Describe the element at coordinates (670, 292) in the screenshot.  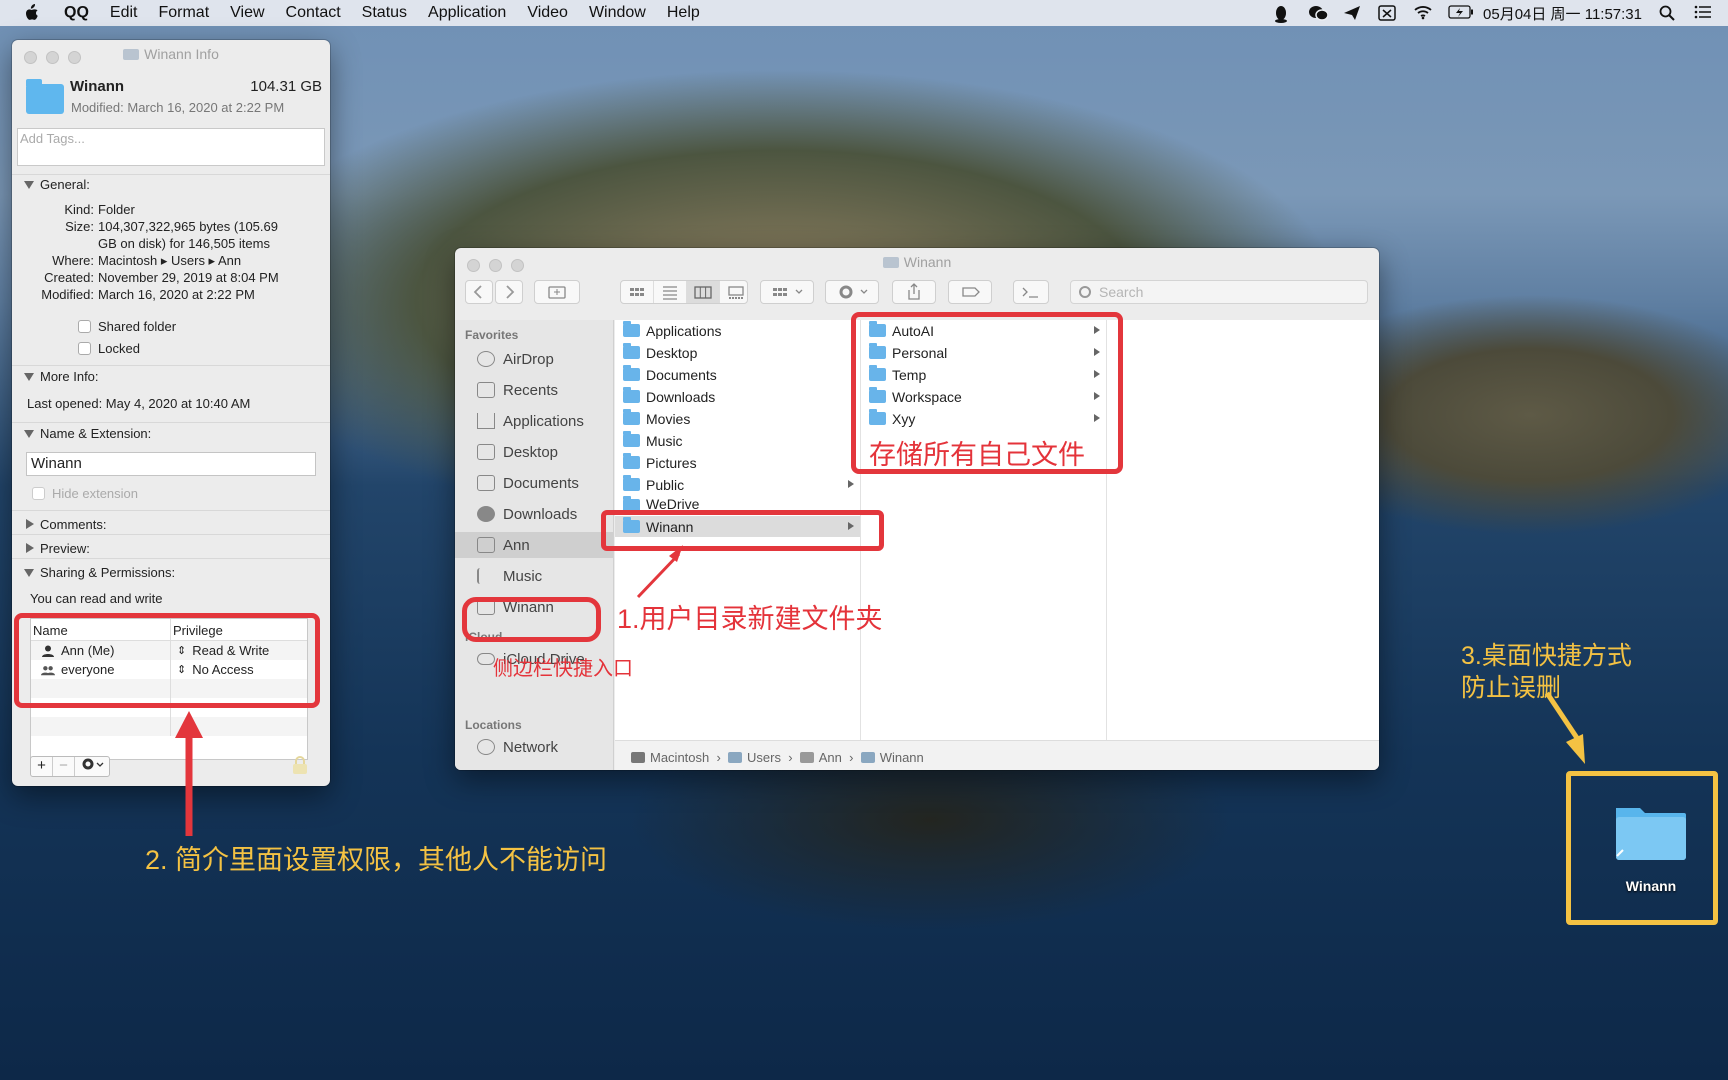
I see `list-view-button` at that location.